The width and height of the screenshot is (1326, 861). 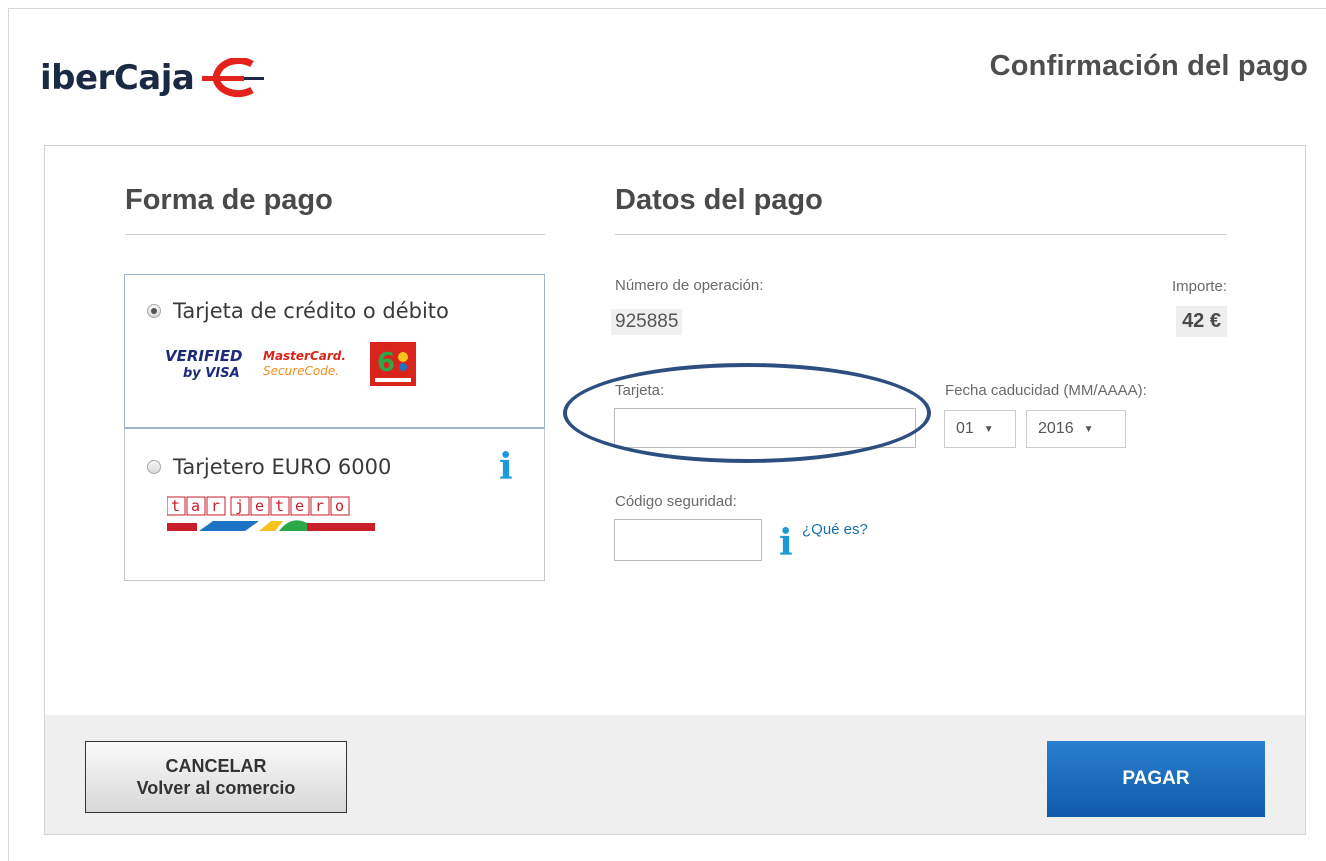 I want to click on mastercard-securecode-logo: MasterCard. SecureCode., so click(x=304, y=363).